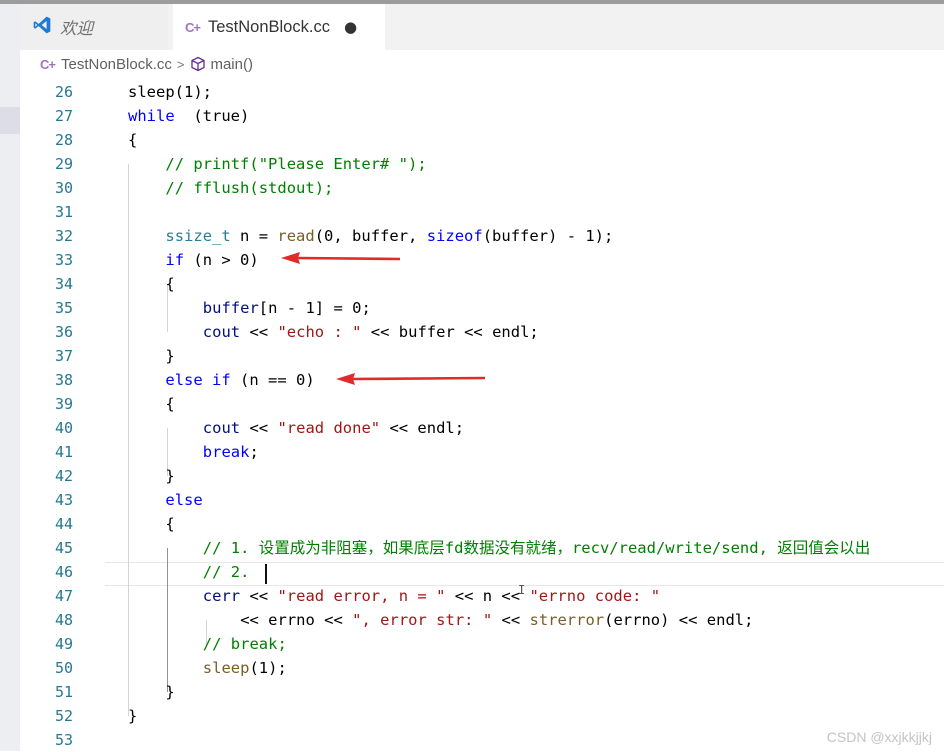 The height and width of the screenshot is (752, 944). What do you see at coordinates (226, 452) in the screenshot?
I see `code-token: break` at bounding box center [226, 452].